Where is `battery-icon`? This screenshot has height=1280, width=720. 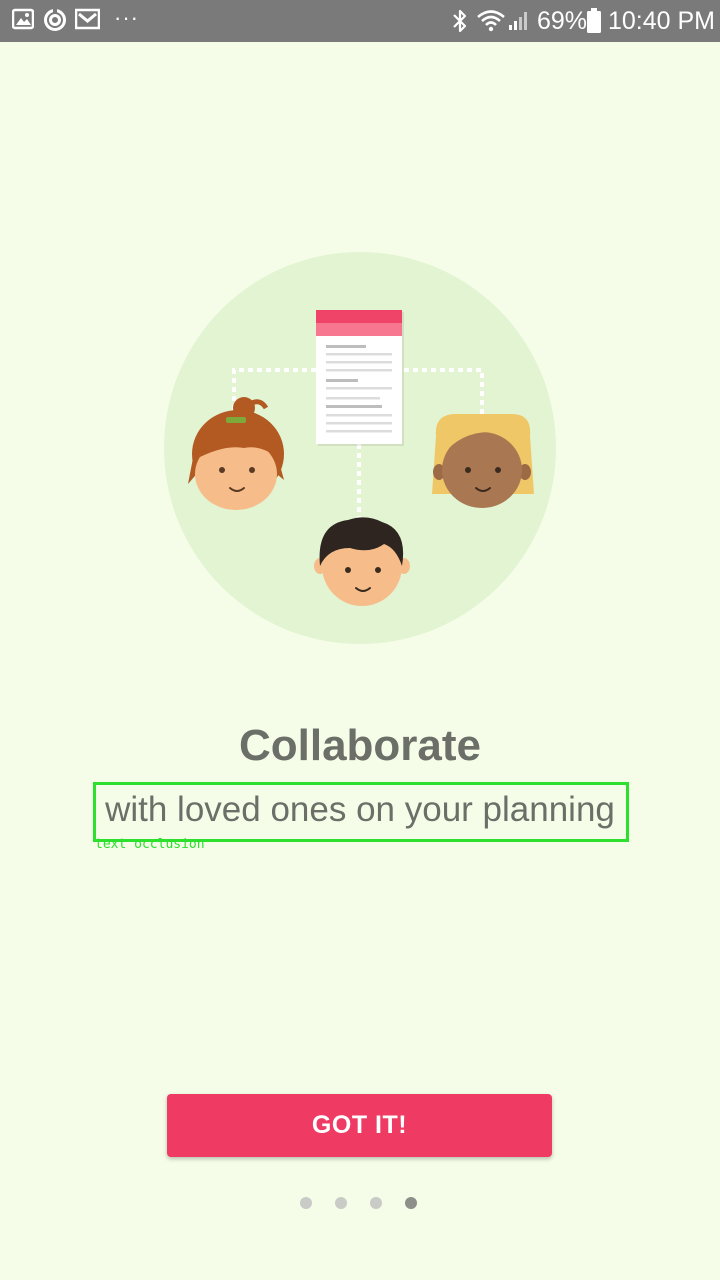 battery-icon is located at coordinates (594, 23).